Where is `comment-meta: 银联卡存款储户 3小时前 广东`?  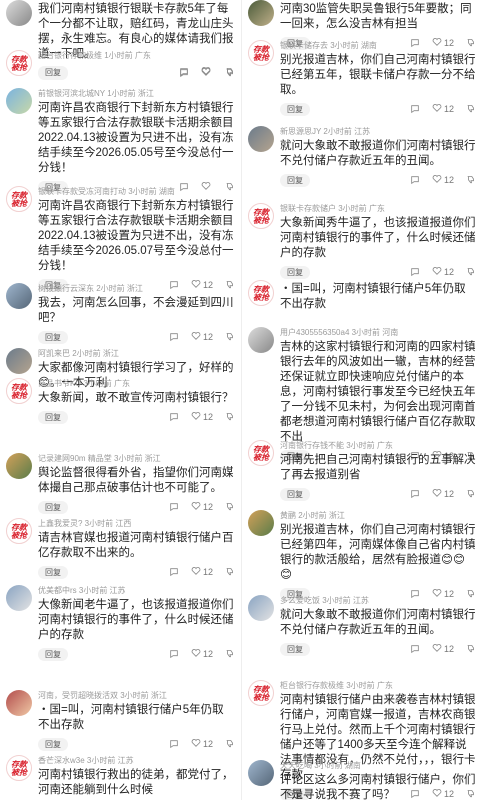
comment-meta: 银联卡存款储户 3小时前 广东 is located at coordinates (378, 208).